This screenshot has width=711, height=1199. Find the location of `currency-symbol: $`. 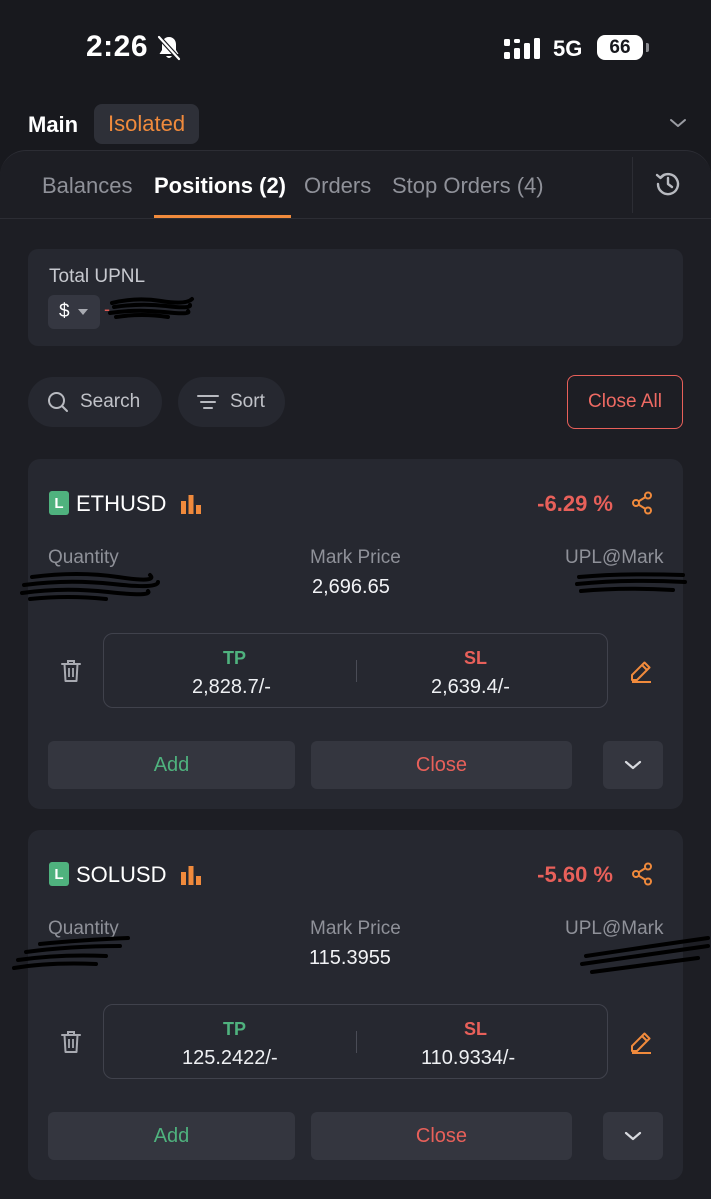

currency-symbol: $ is located at coordinates (64, 311).